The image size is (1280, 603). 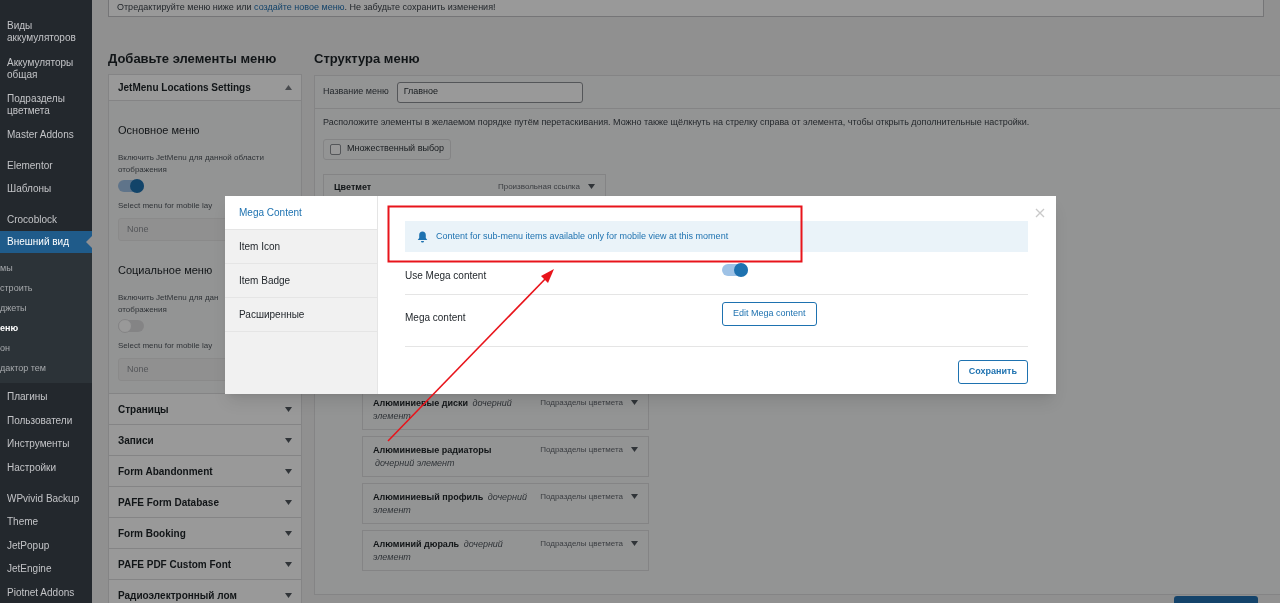 What do you see at coordinates (433, 456) in the screenshot?
I see `item-title: Алюминиевые радиаторы дочерний элемент` at bounding box center [433, 456].